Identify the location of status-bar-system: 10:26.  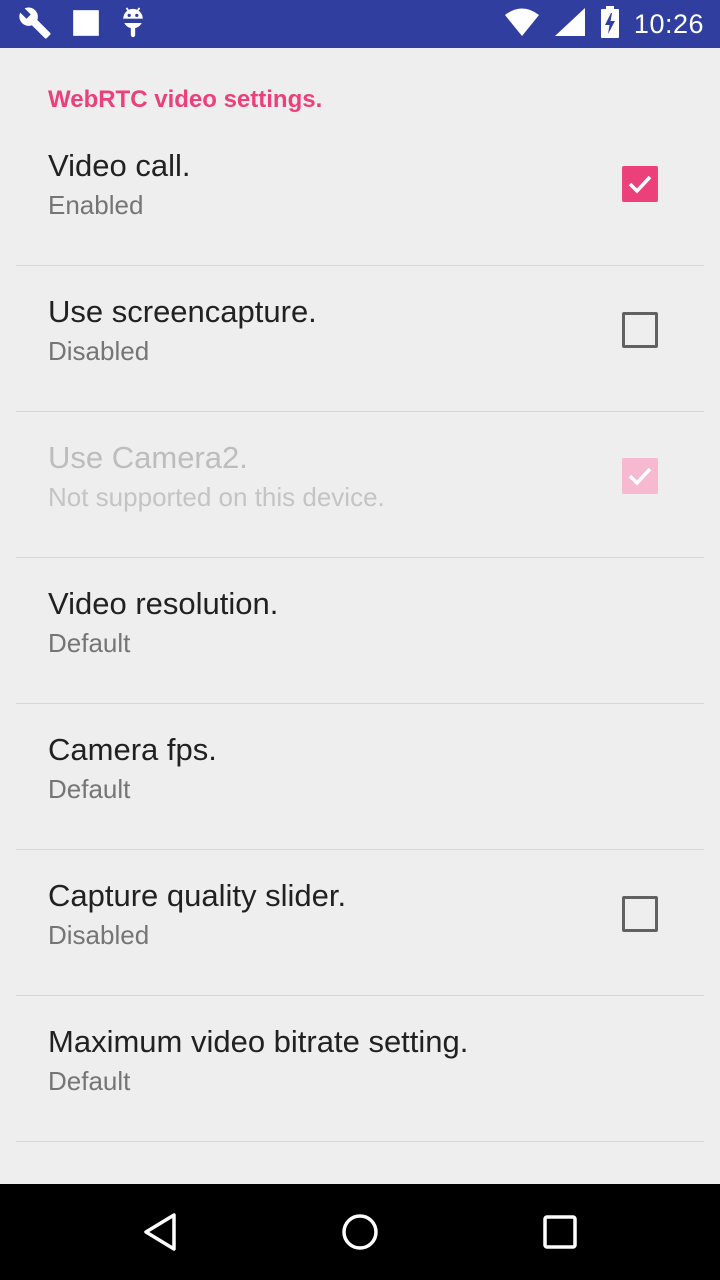
(604, 24).